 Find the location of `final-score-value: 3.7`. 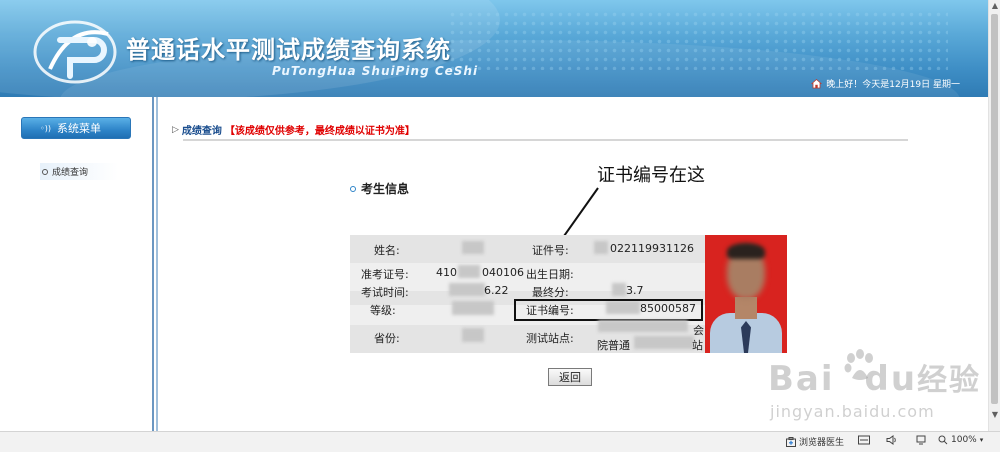

final-score-value: 3.7 is located at coordinates (635, 290).